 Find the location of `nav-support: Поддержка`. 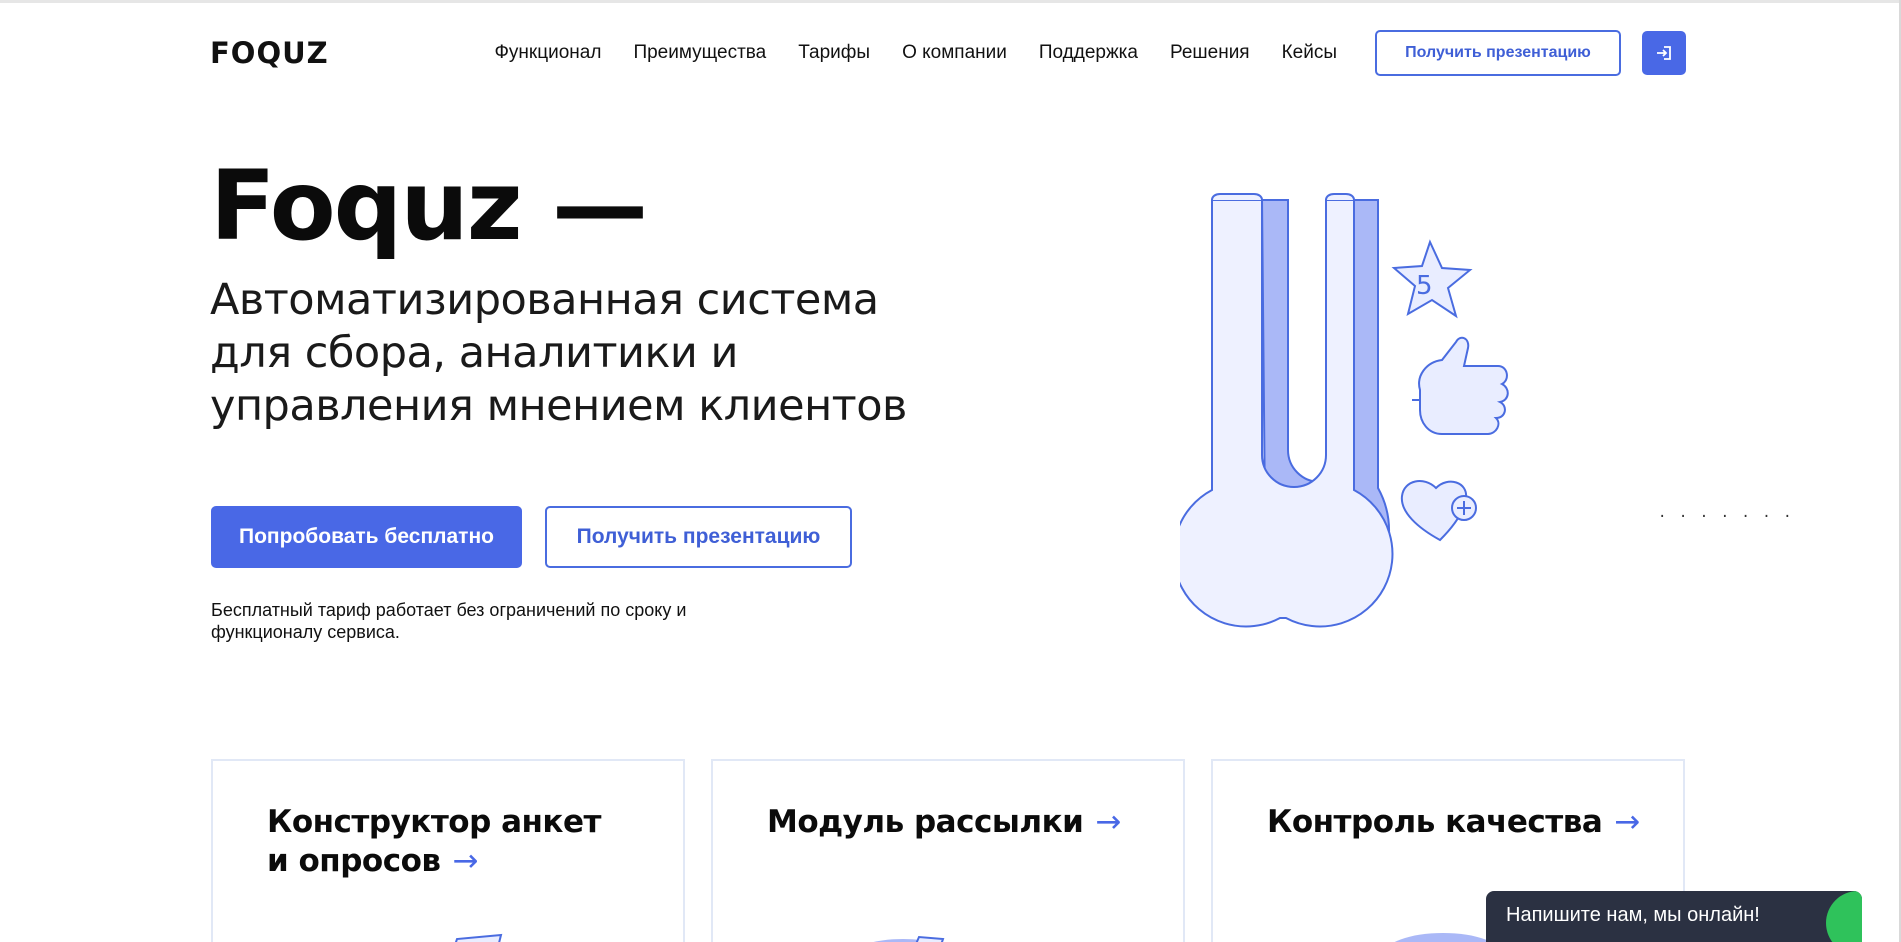

nav-support: Поддержка is located at coordinates (1088, 53).